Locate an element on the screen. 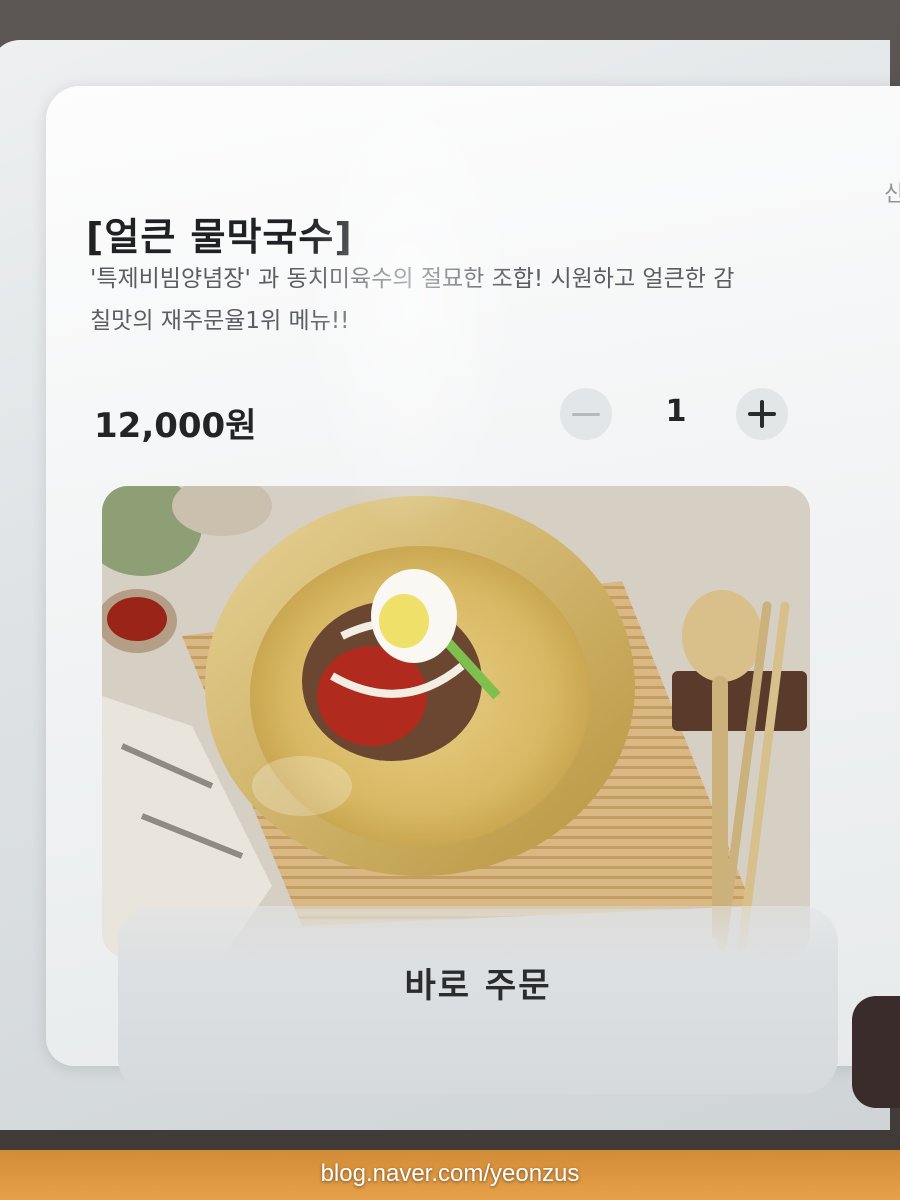  increase-quantity-button is located at coordinates (762, 414).